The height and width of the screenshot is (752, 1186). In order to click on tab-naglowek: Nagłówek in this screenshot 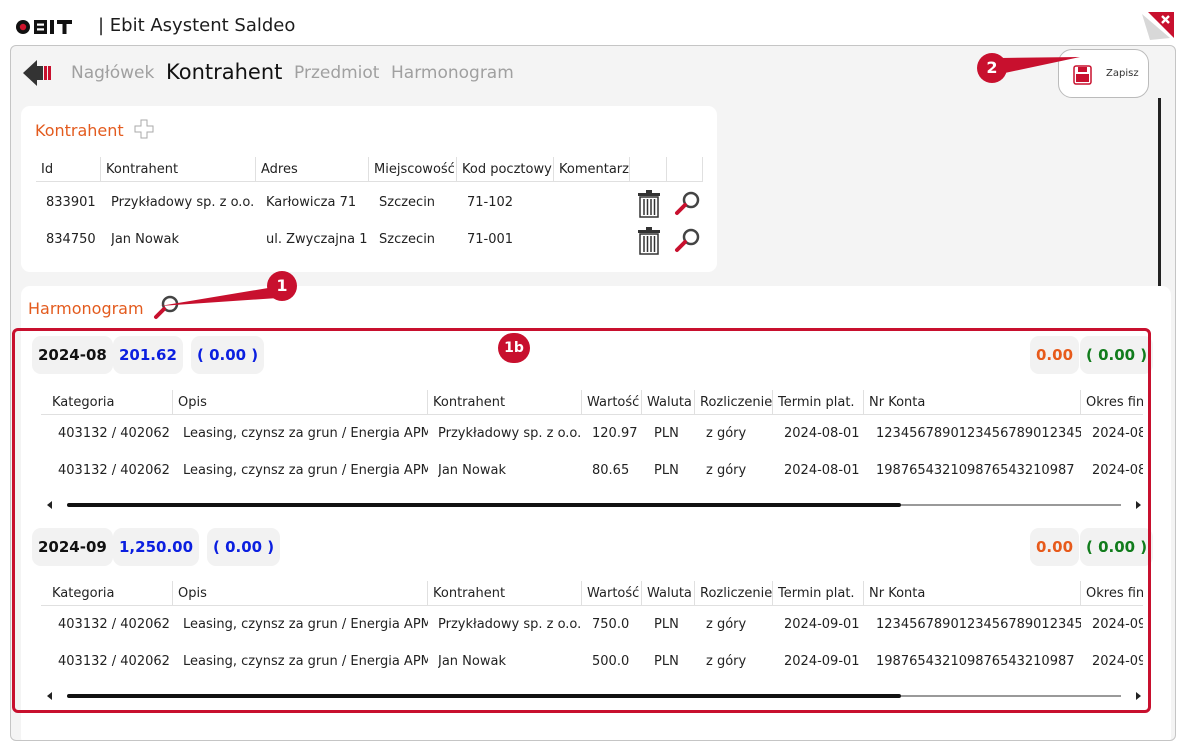, I will do `click(112, 73)`.